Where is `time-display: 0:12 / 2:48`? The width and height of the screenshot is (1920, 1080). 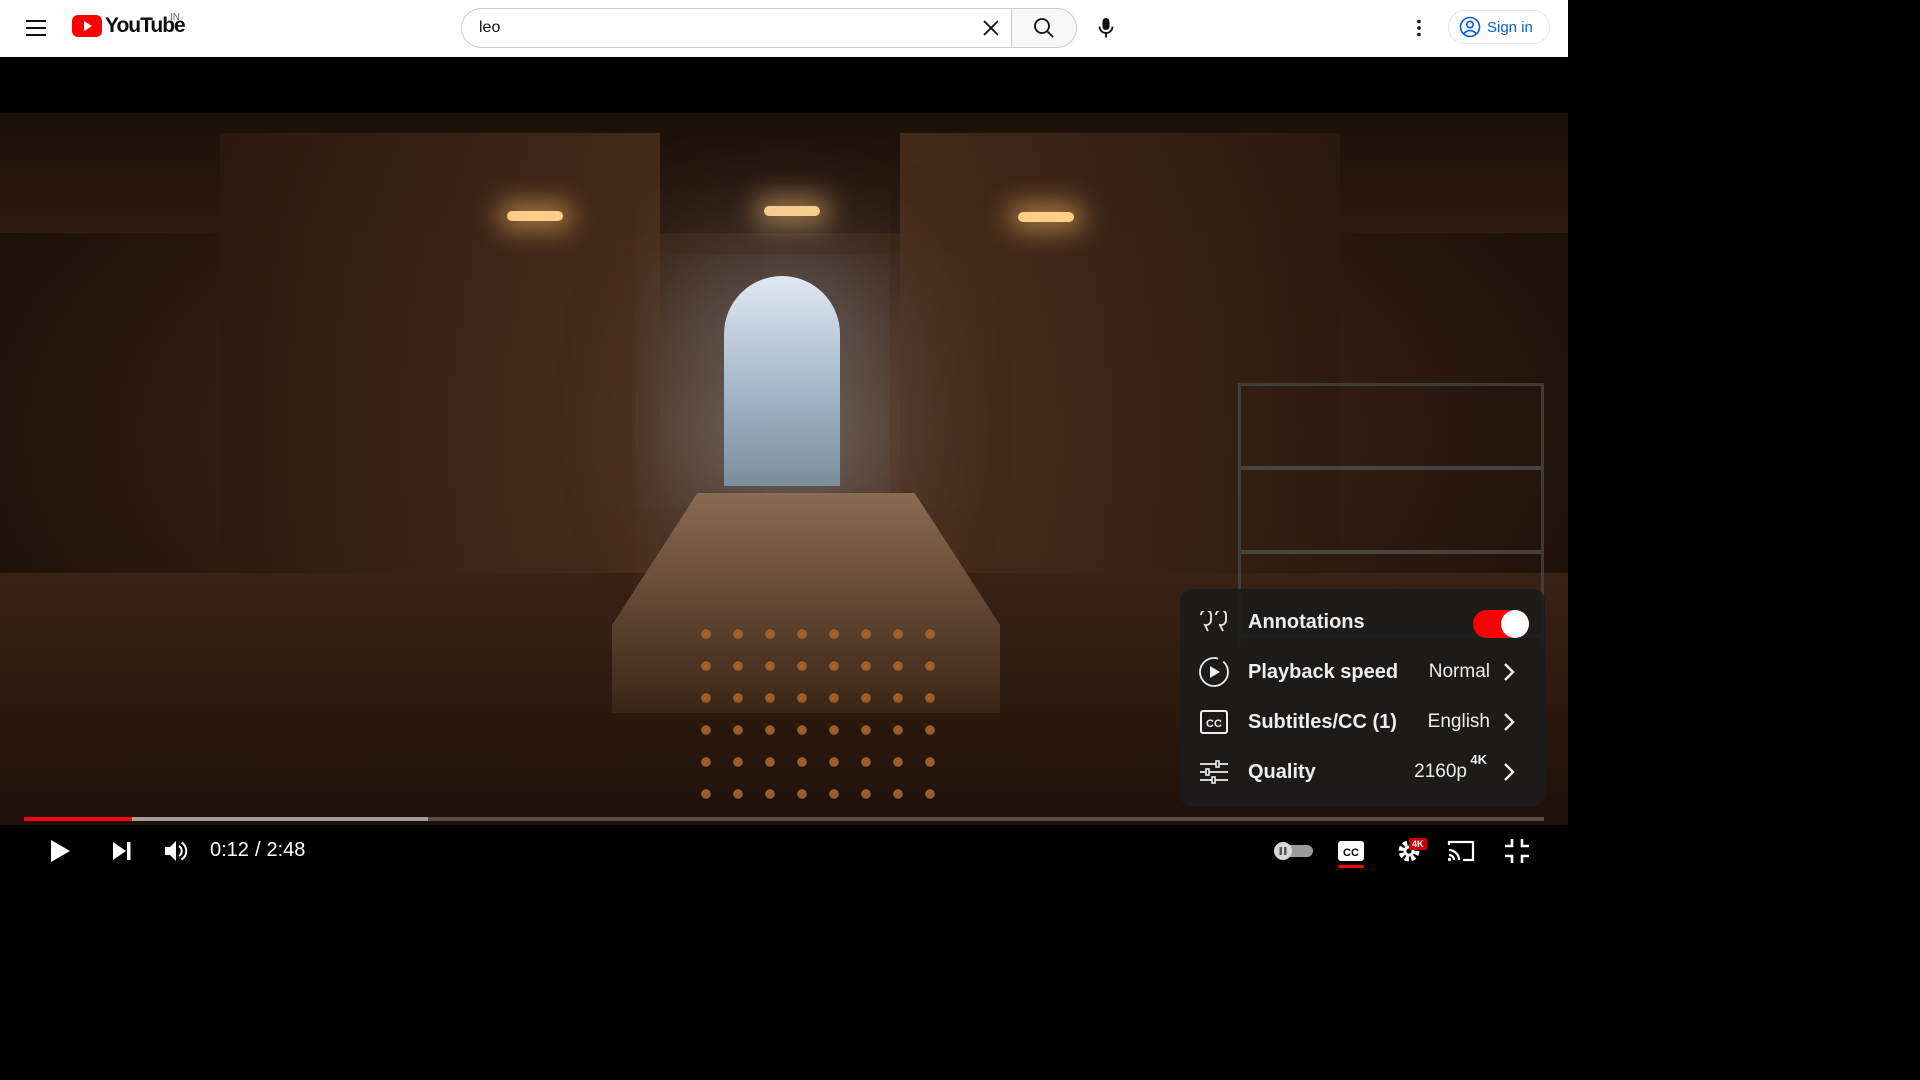
time-display: 0:12 / 2:48 is located at coordinates (257, 850).